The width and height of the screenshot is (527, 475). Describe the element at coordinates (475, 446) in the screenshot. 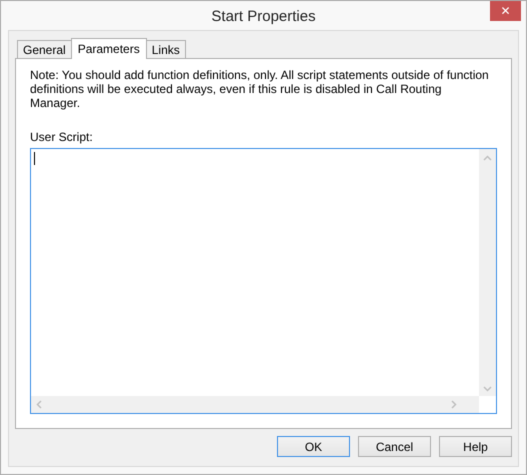

I see `dialog-button: Help` at that location.